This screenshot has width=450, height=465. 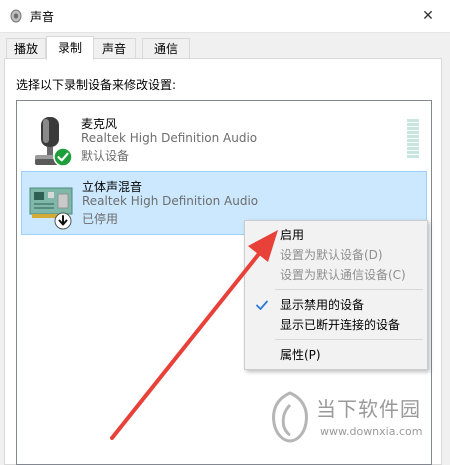 I want to click on speaker-icon, so click(x=16, y=16).